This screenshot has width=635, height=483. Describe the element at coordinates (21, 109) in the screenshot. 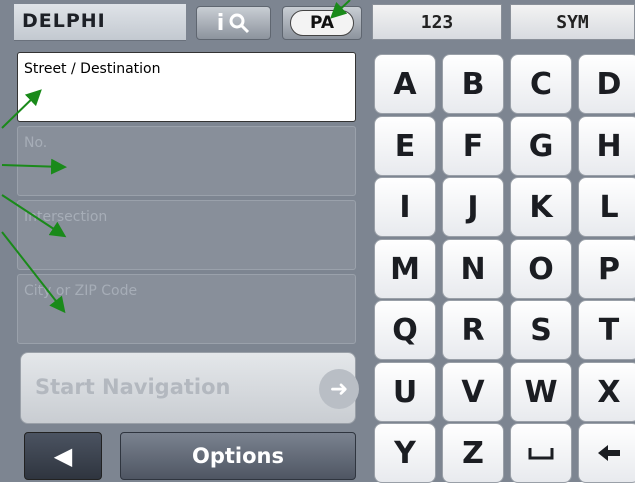

I see `annotation-arrow-street` at that location.